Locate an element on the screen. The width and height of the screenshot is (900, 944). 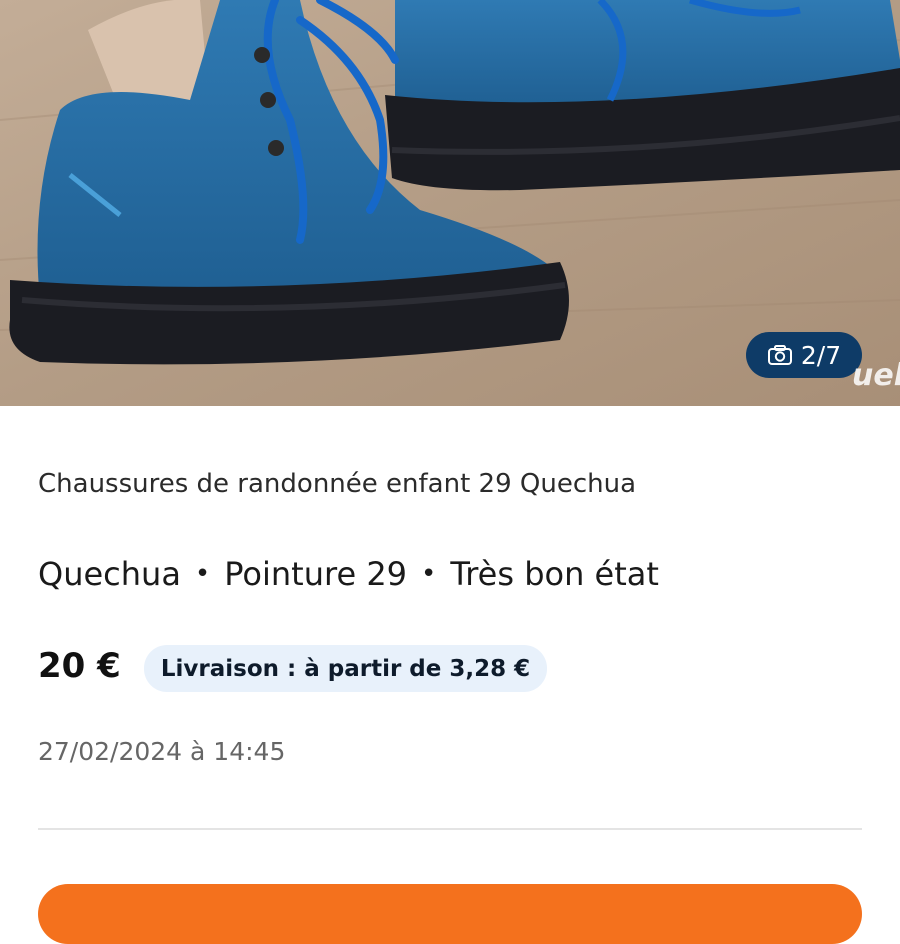
condition-label: Très bon état is located at coordinates (554, 574).